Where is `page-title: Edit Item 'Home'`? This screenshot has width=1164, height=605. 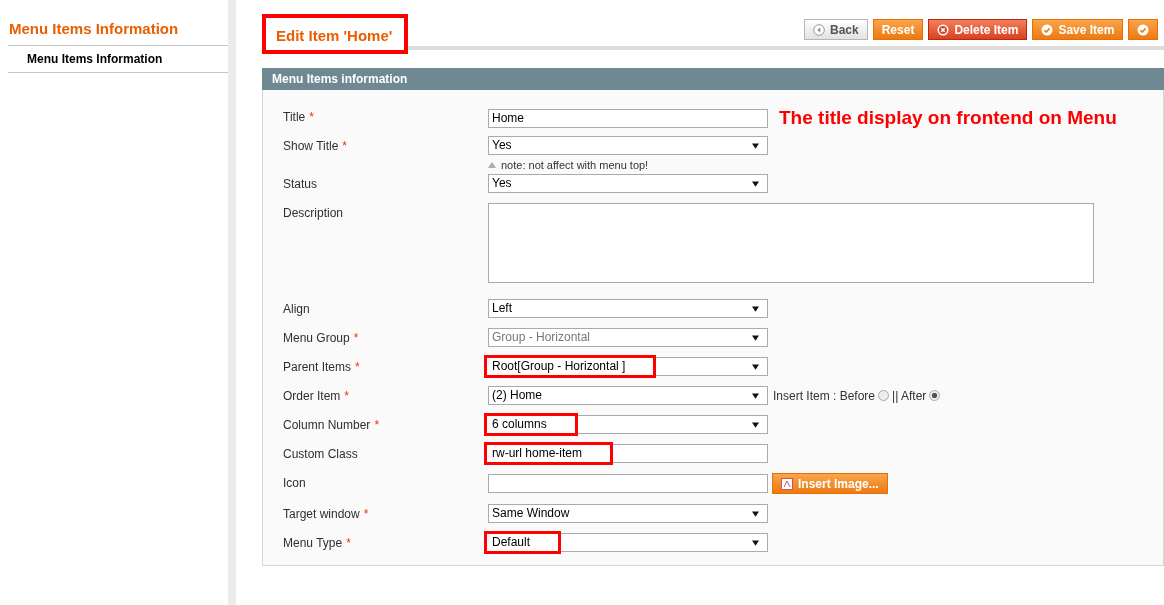 page-title: Edit Item 'Home' is located at coordinates (335, 34).